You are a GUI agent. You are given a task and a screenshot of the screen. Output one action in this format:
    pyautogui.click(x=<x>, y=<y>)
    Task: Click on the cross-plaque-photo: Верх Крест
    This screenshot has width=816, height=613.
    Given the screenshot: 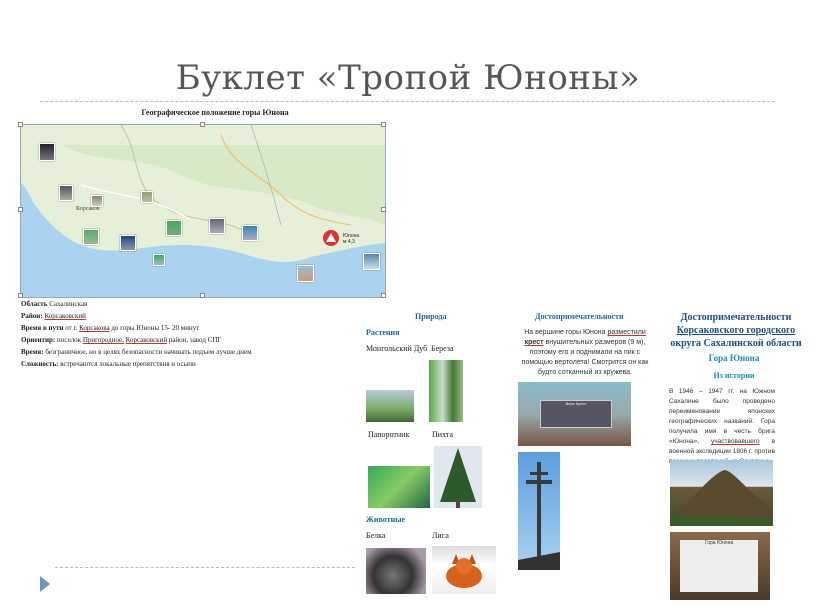 What is the action you would take?
    pyautogui.click(x=574, y=414)
    